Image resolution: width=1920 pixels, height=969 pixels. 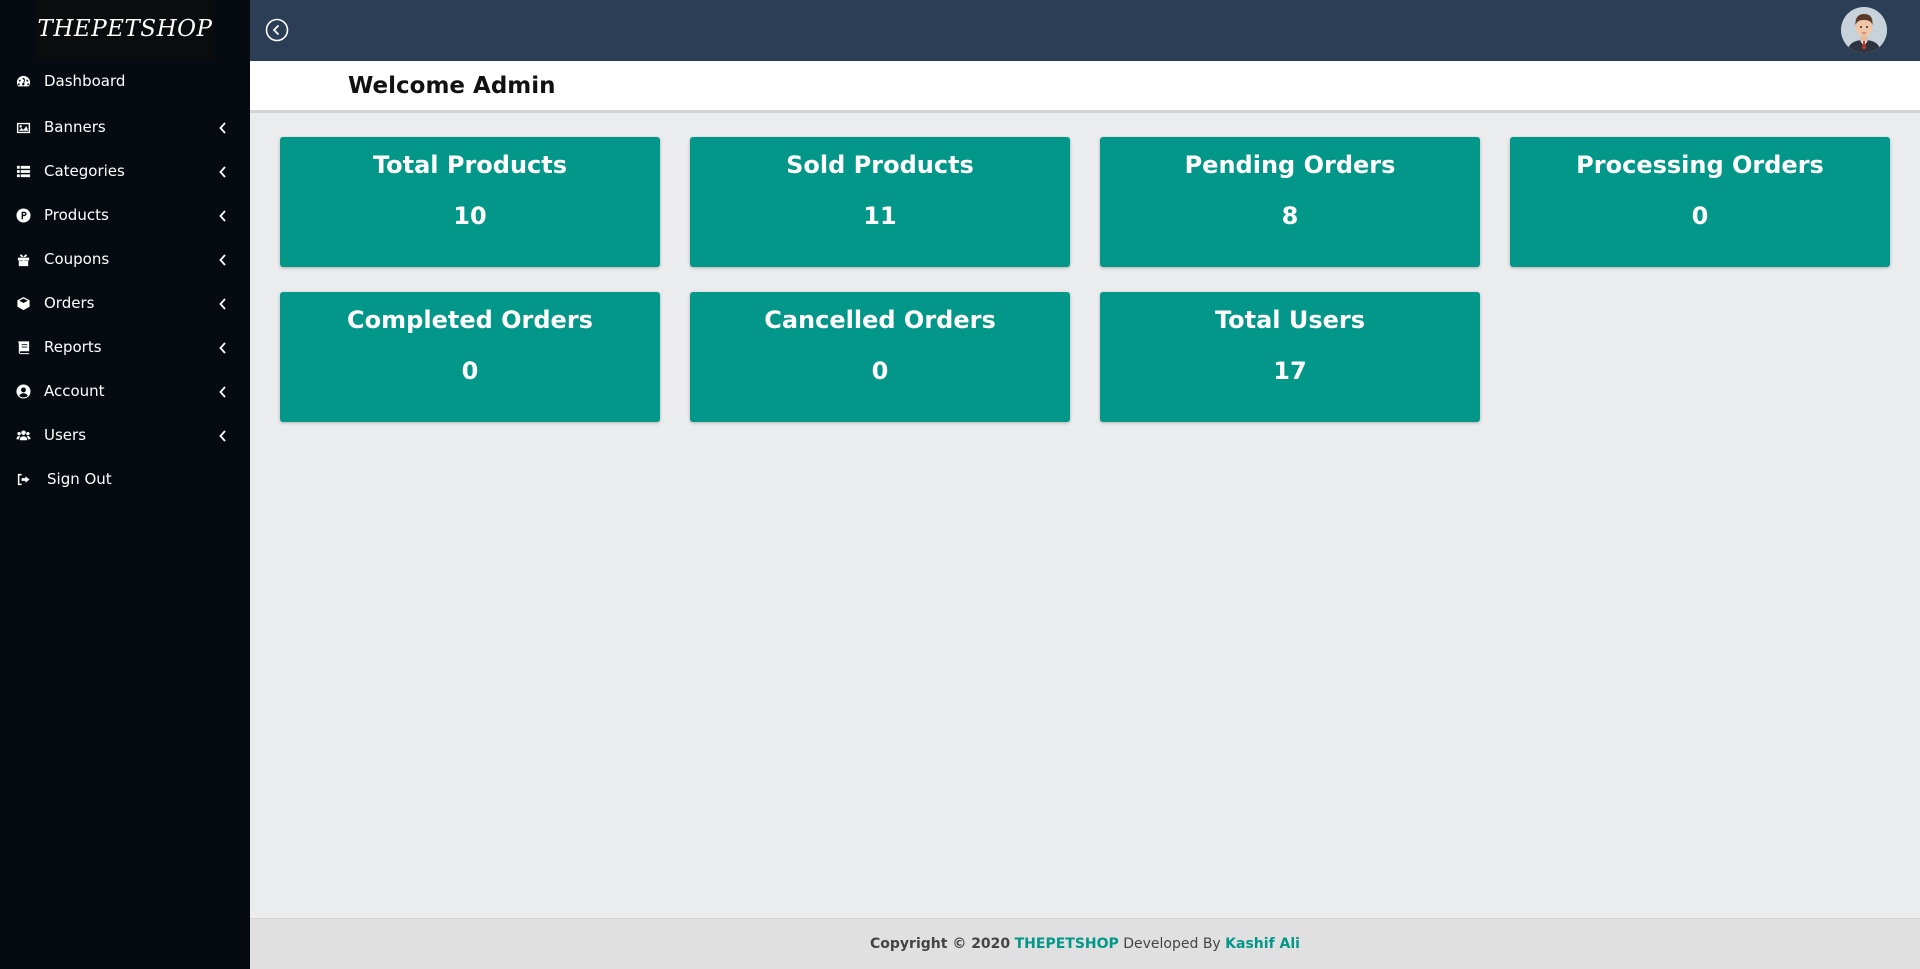 I want to click on stat-card-title: Completed Orders, so click(x=470, y=320).